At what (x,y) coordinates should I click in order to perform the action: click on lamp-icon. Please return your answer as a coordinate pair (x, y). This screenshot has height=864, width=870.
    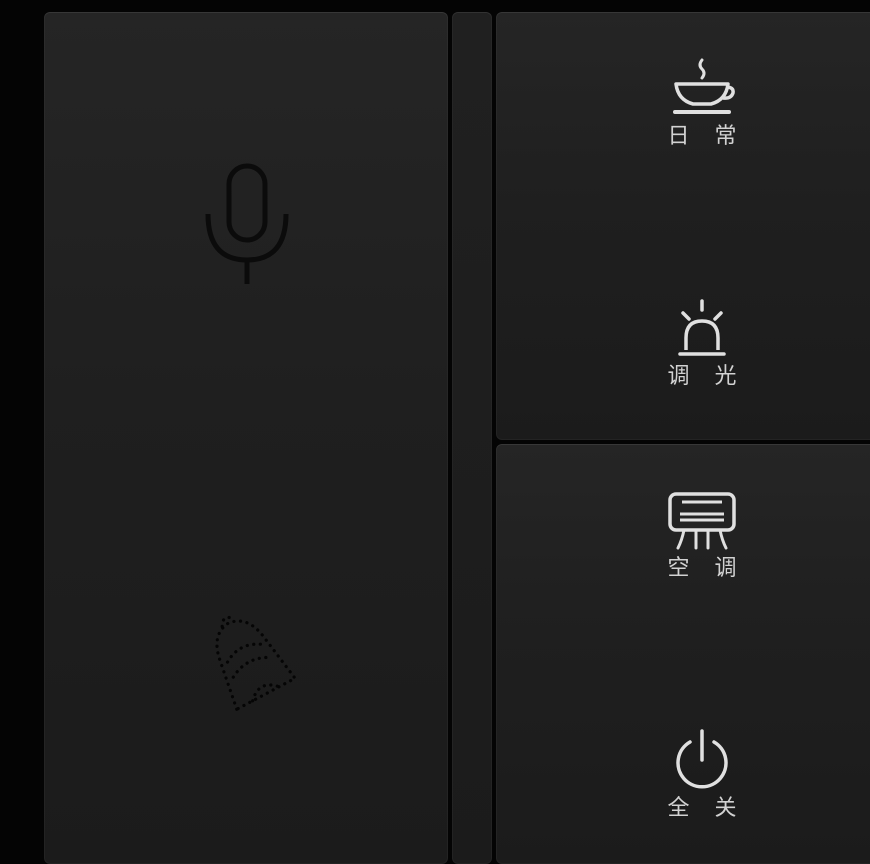
    Looking at the image, I should click on (702, 327).